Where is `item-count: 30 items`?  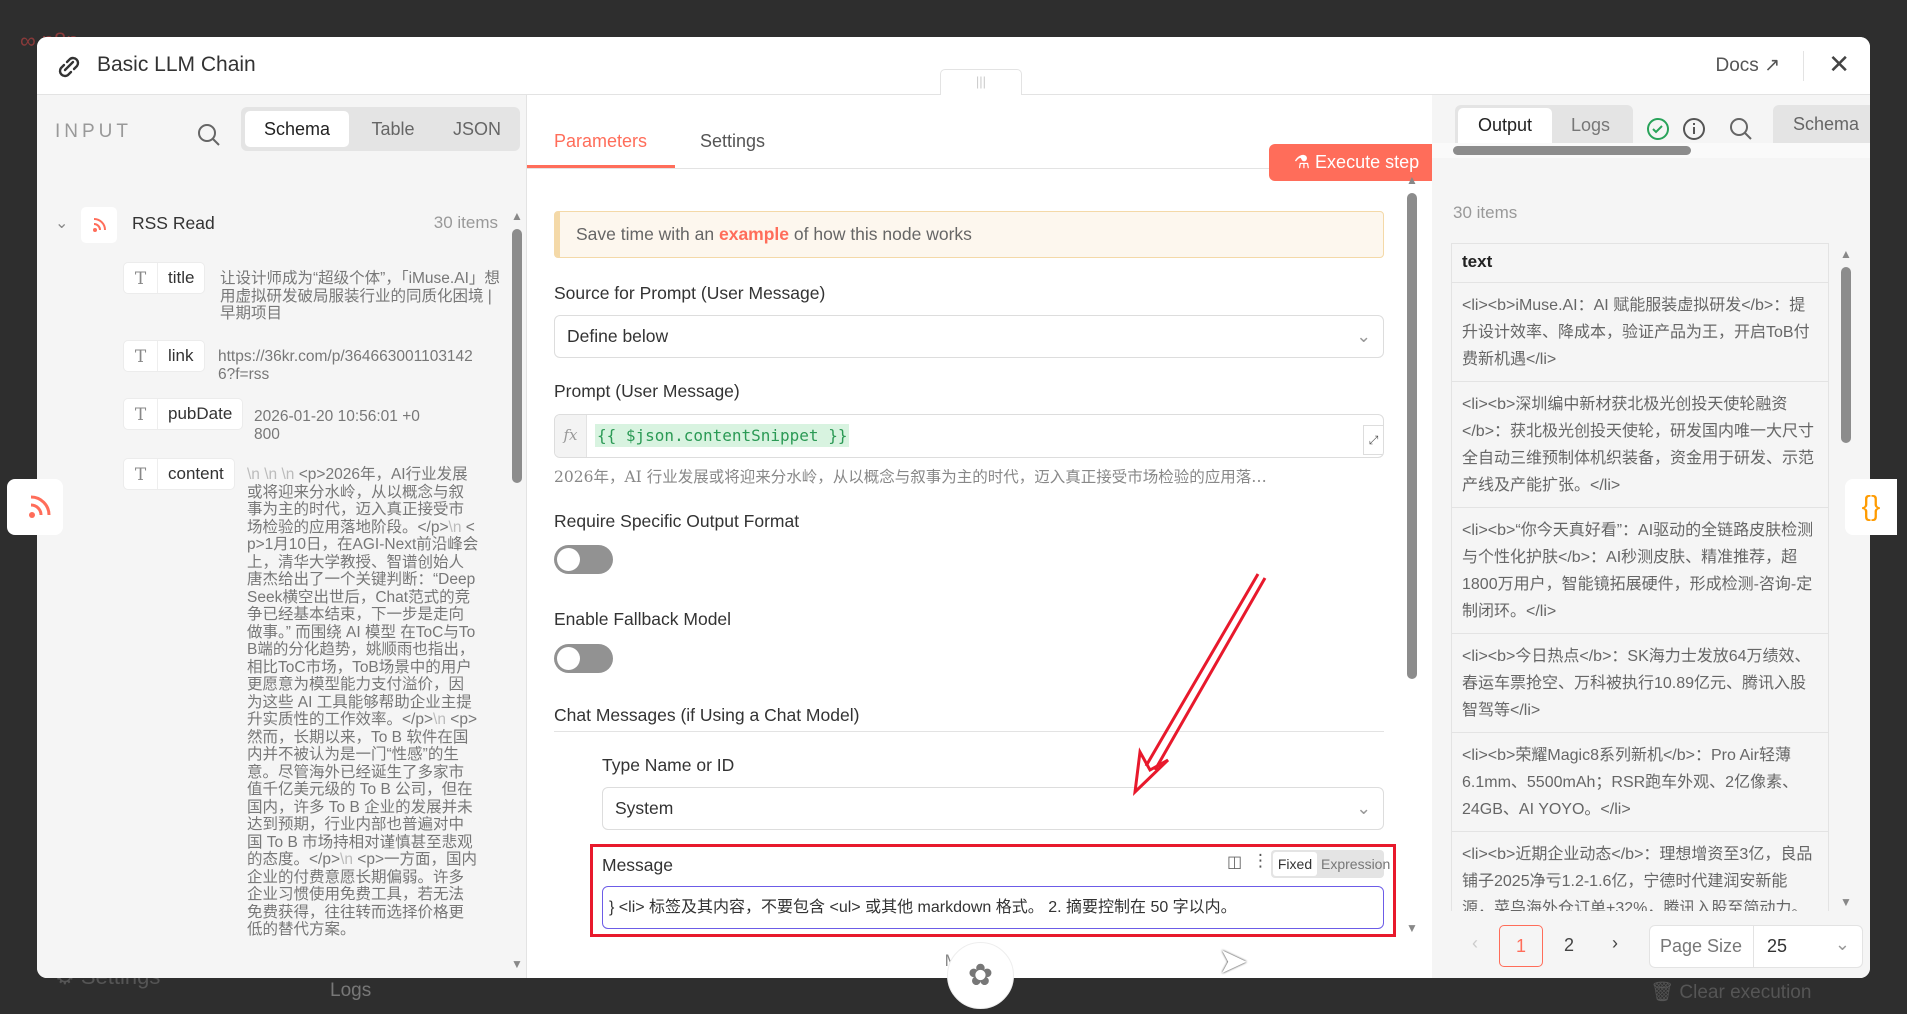 item-count: 30 items is located at coordinates (465, 222).